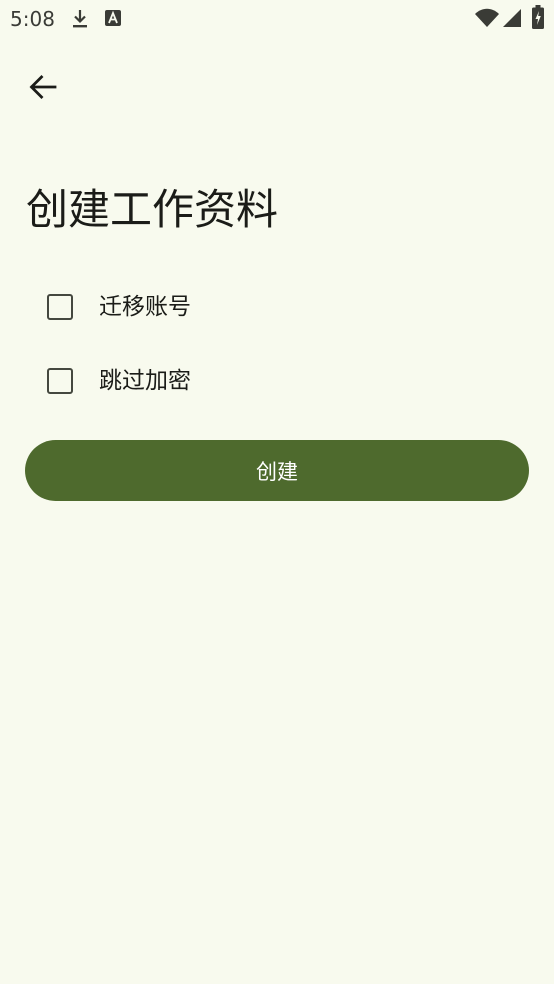 The height and width of the screenshot is (984, 554). What do you see at coordinates (512, 18) in the screenshot?
I see `signal-icon` at bounding box center [512, 18].